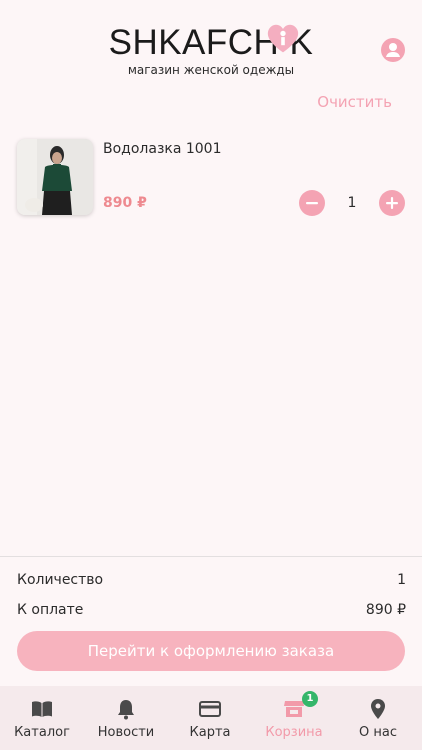 The image size is (422, 750). Describe the element at coordinates (212, 178) in the screenshot. I see `cart-item: Водолазка 1001 890 ₽ 1` at that location.